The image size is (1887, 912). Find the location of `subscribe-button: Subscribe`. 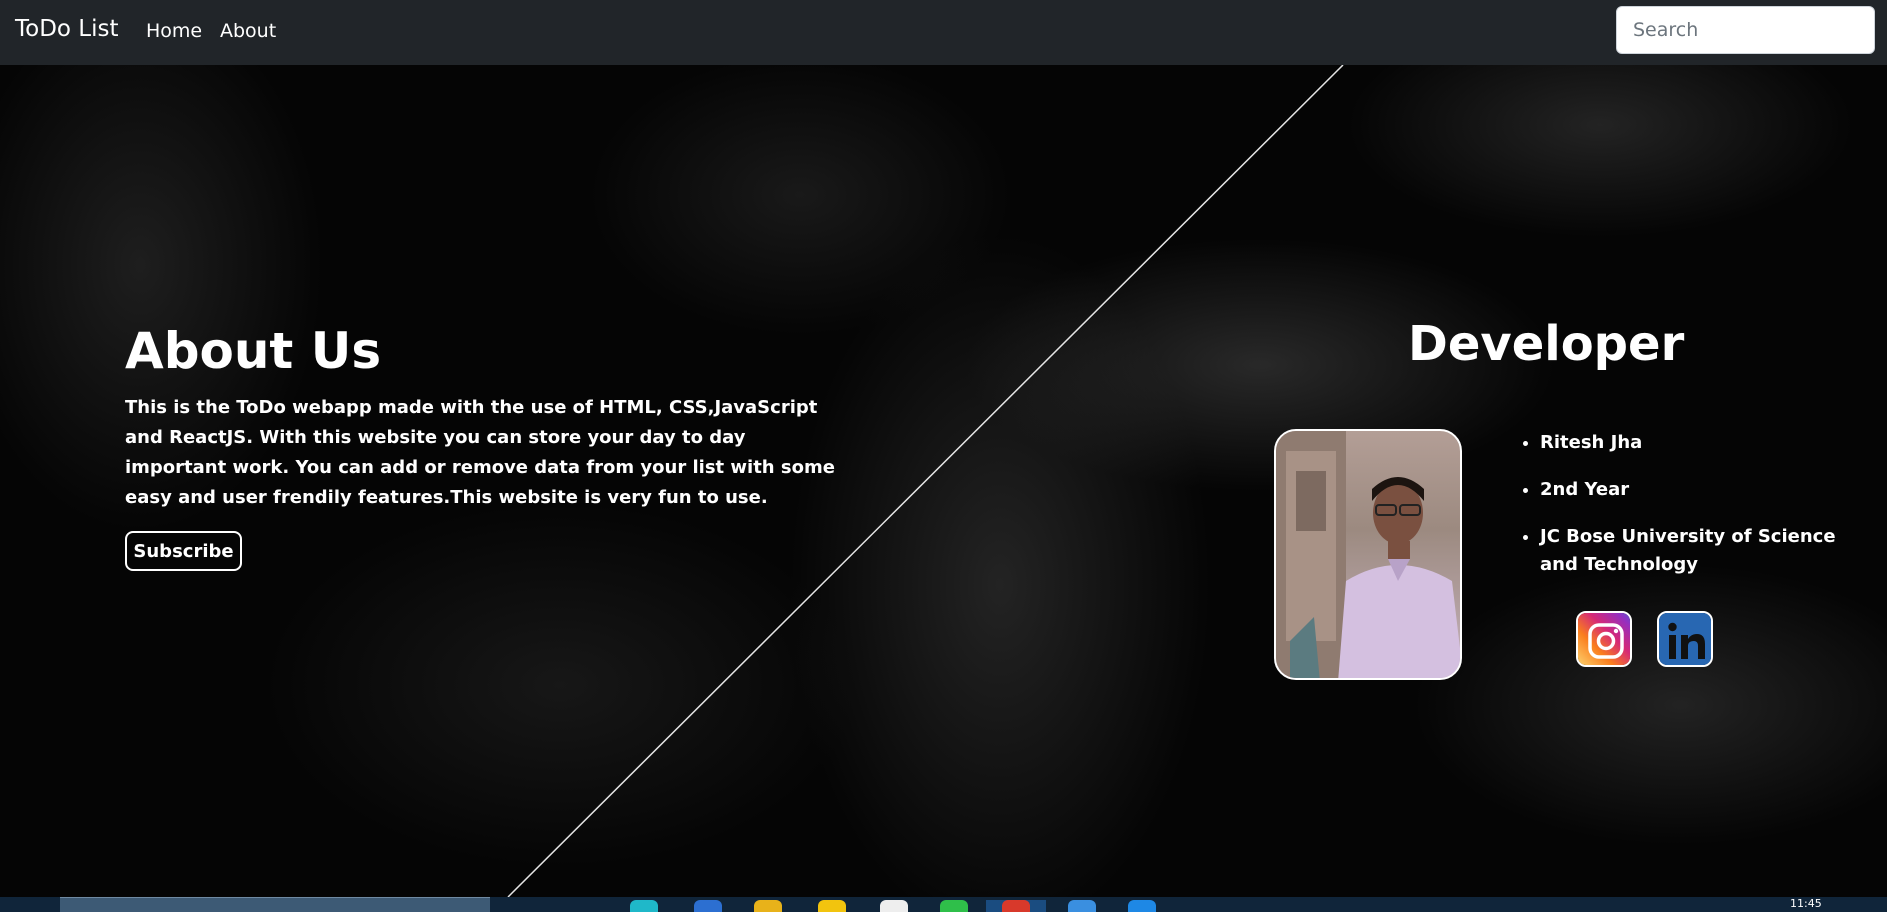

subscribe-button: Subscribe is located at coordinates (183, 551).